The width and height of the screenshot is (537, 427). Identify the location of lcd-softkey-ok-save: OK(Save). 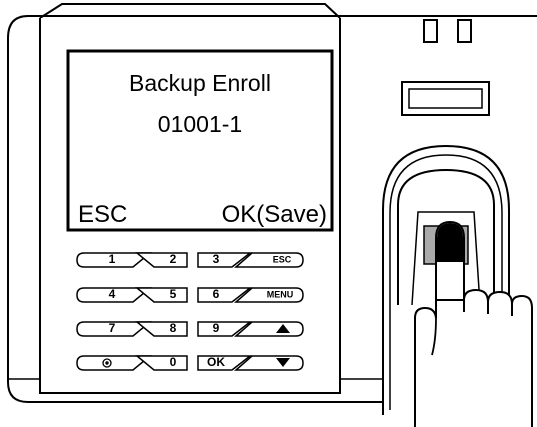
(274, 214).